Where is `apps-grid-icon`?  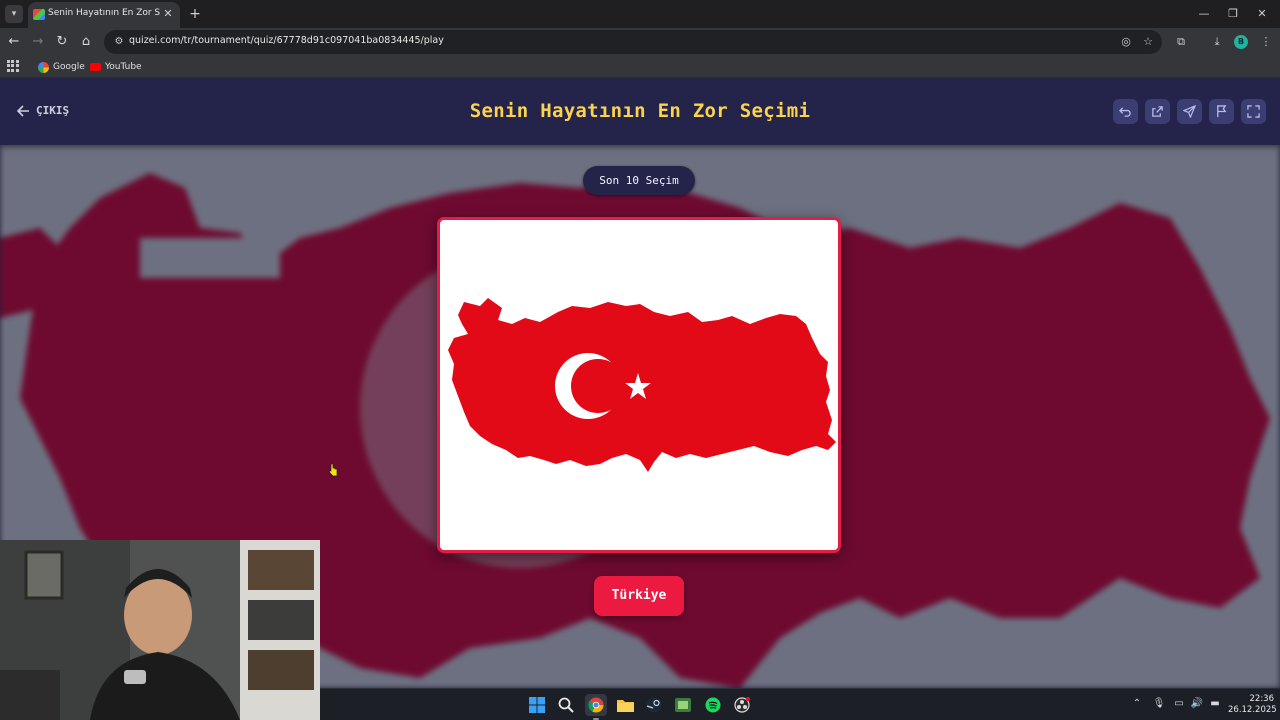 apps-grid-icon is located at coordinates (13, 66).